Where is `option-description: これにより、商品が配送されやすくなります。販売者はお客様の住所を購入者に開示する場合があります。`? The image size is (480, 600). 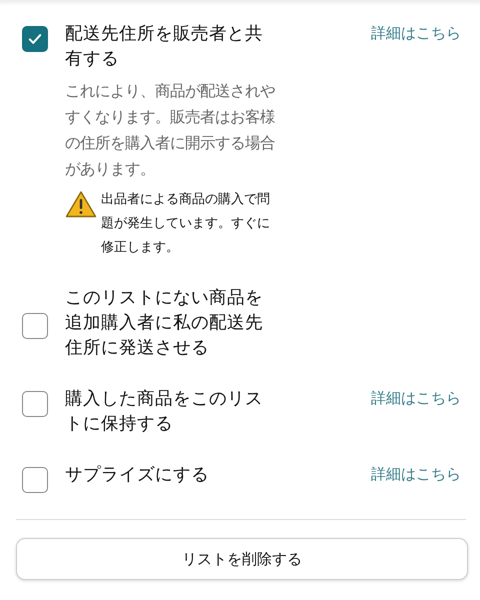 option-description: これにより、商品が配送されやすくなります。販売者はお客様の住所を購入者に開示する場合があります。 is located at coordinates (170, 130).